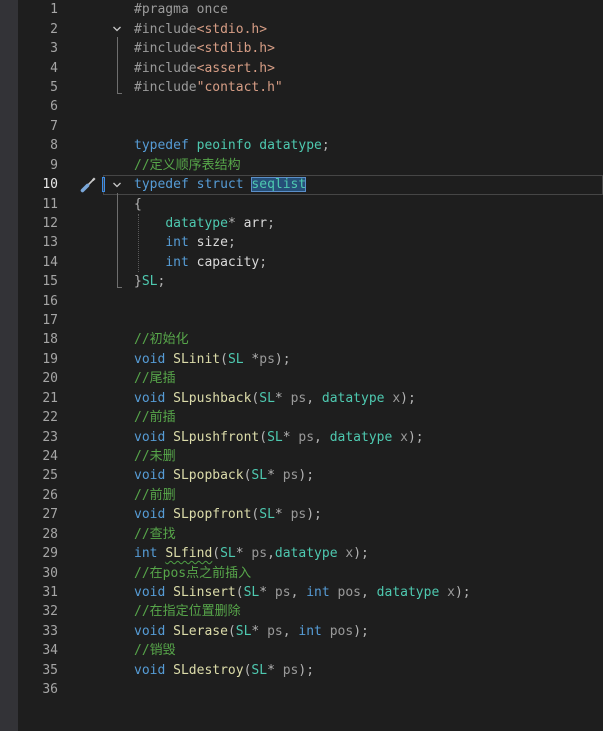  I want to click on current-line: 10 typedef struct seqlist, so click(301, 185).